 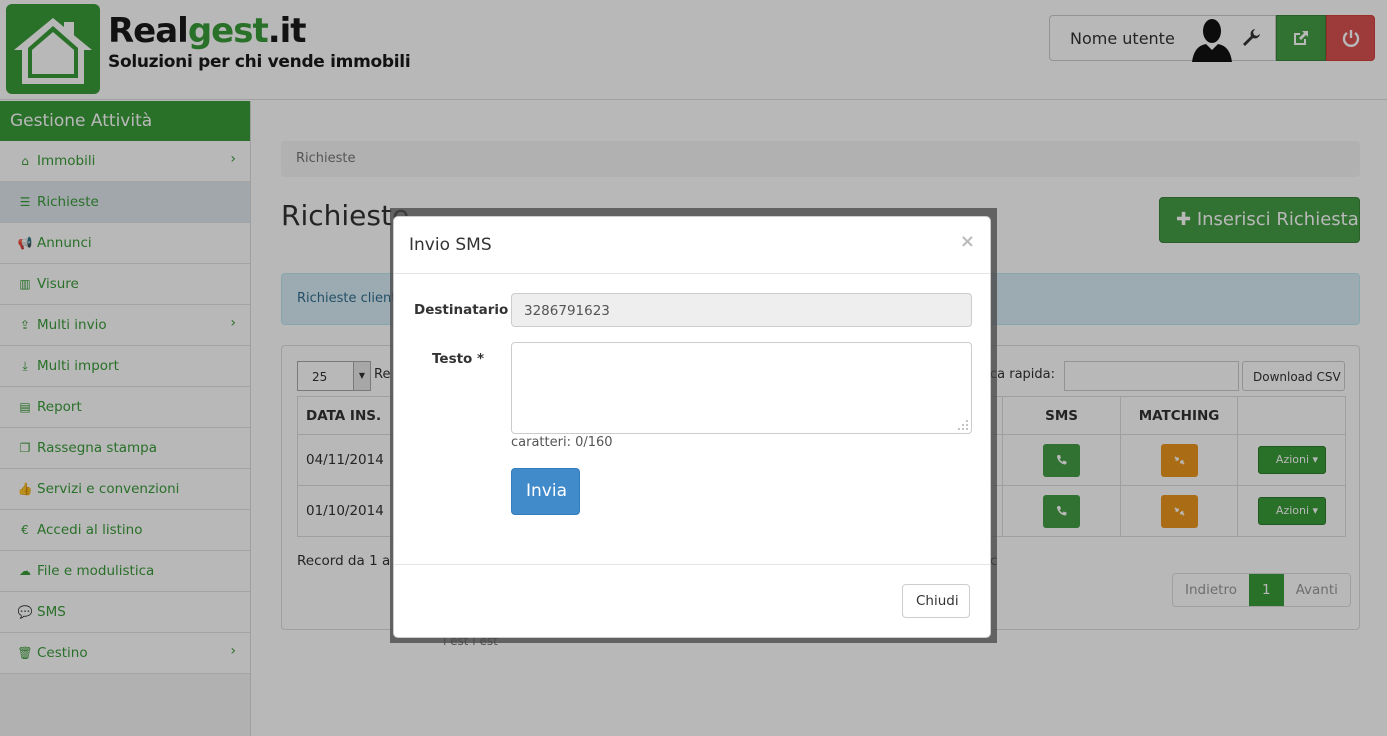 I want to click on modal-footer: Chiudi, so click(x=692, y=601).